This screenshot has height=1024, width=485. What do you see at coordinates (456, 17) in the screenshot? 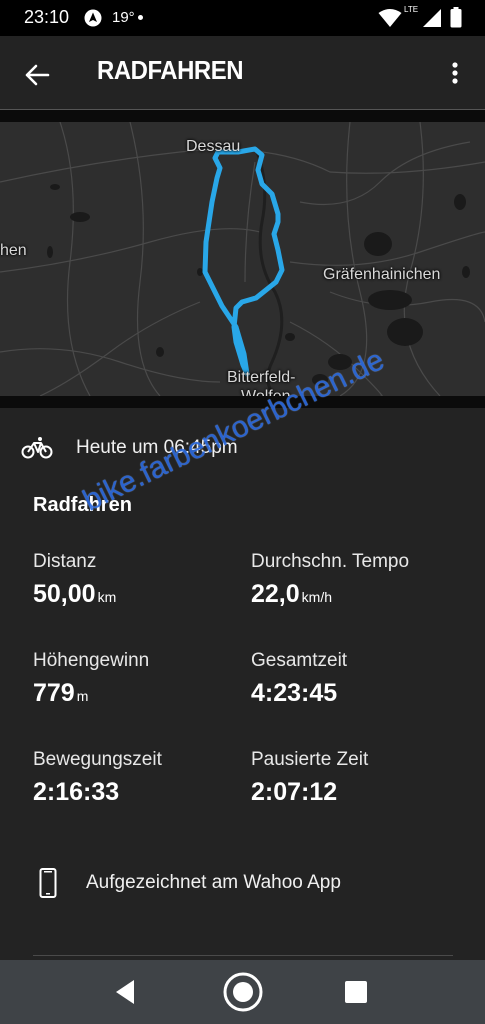
I see `battery-icon` at bounding box center [456, 17].